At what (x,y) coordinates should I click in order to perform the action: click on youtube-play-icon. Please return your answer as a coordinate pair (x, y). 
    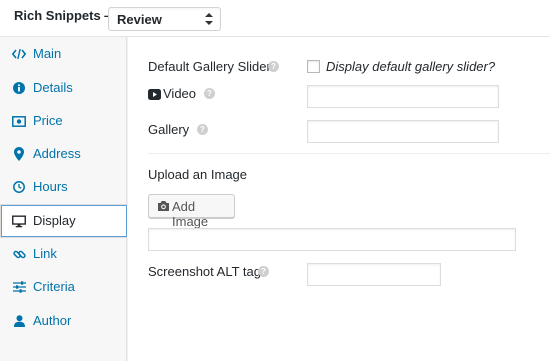
    Looking at the image, I should click on (154, 94).